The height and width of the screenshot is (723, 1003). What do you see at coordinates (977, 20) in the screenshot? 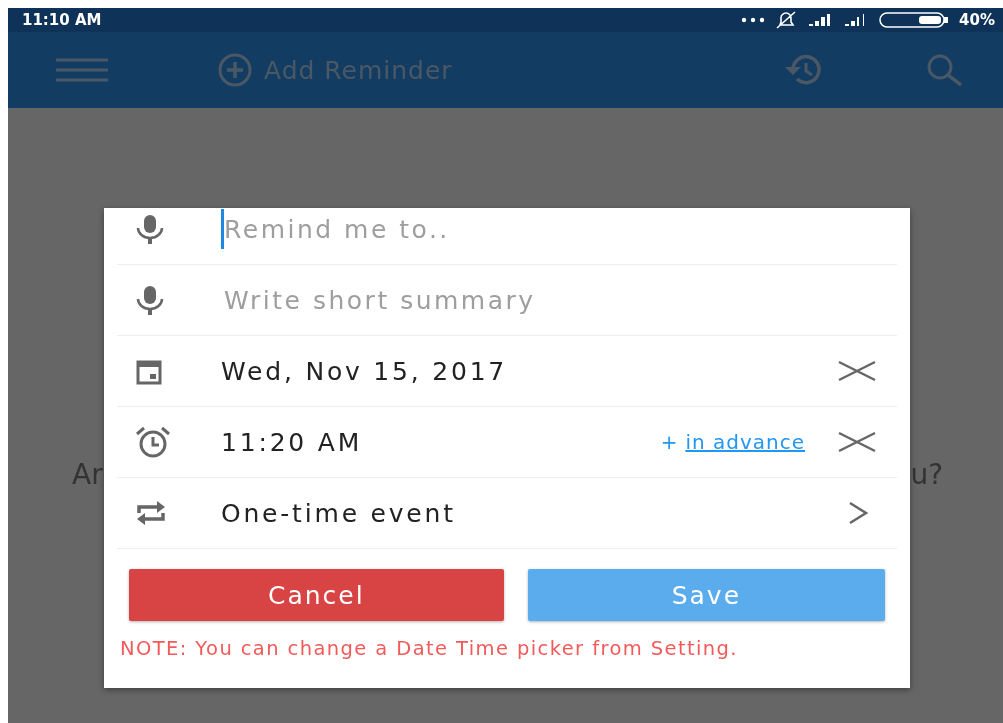
I see `battery-level: 40%` at bounding box center [977, 20].